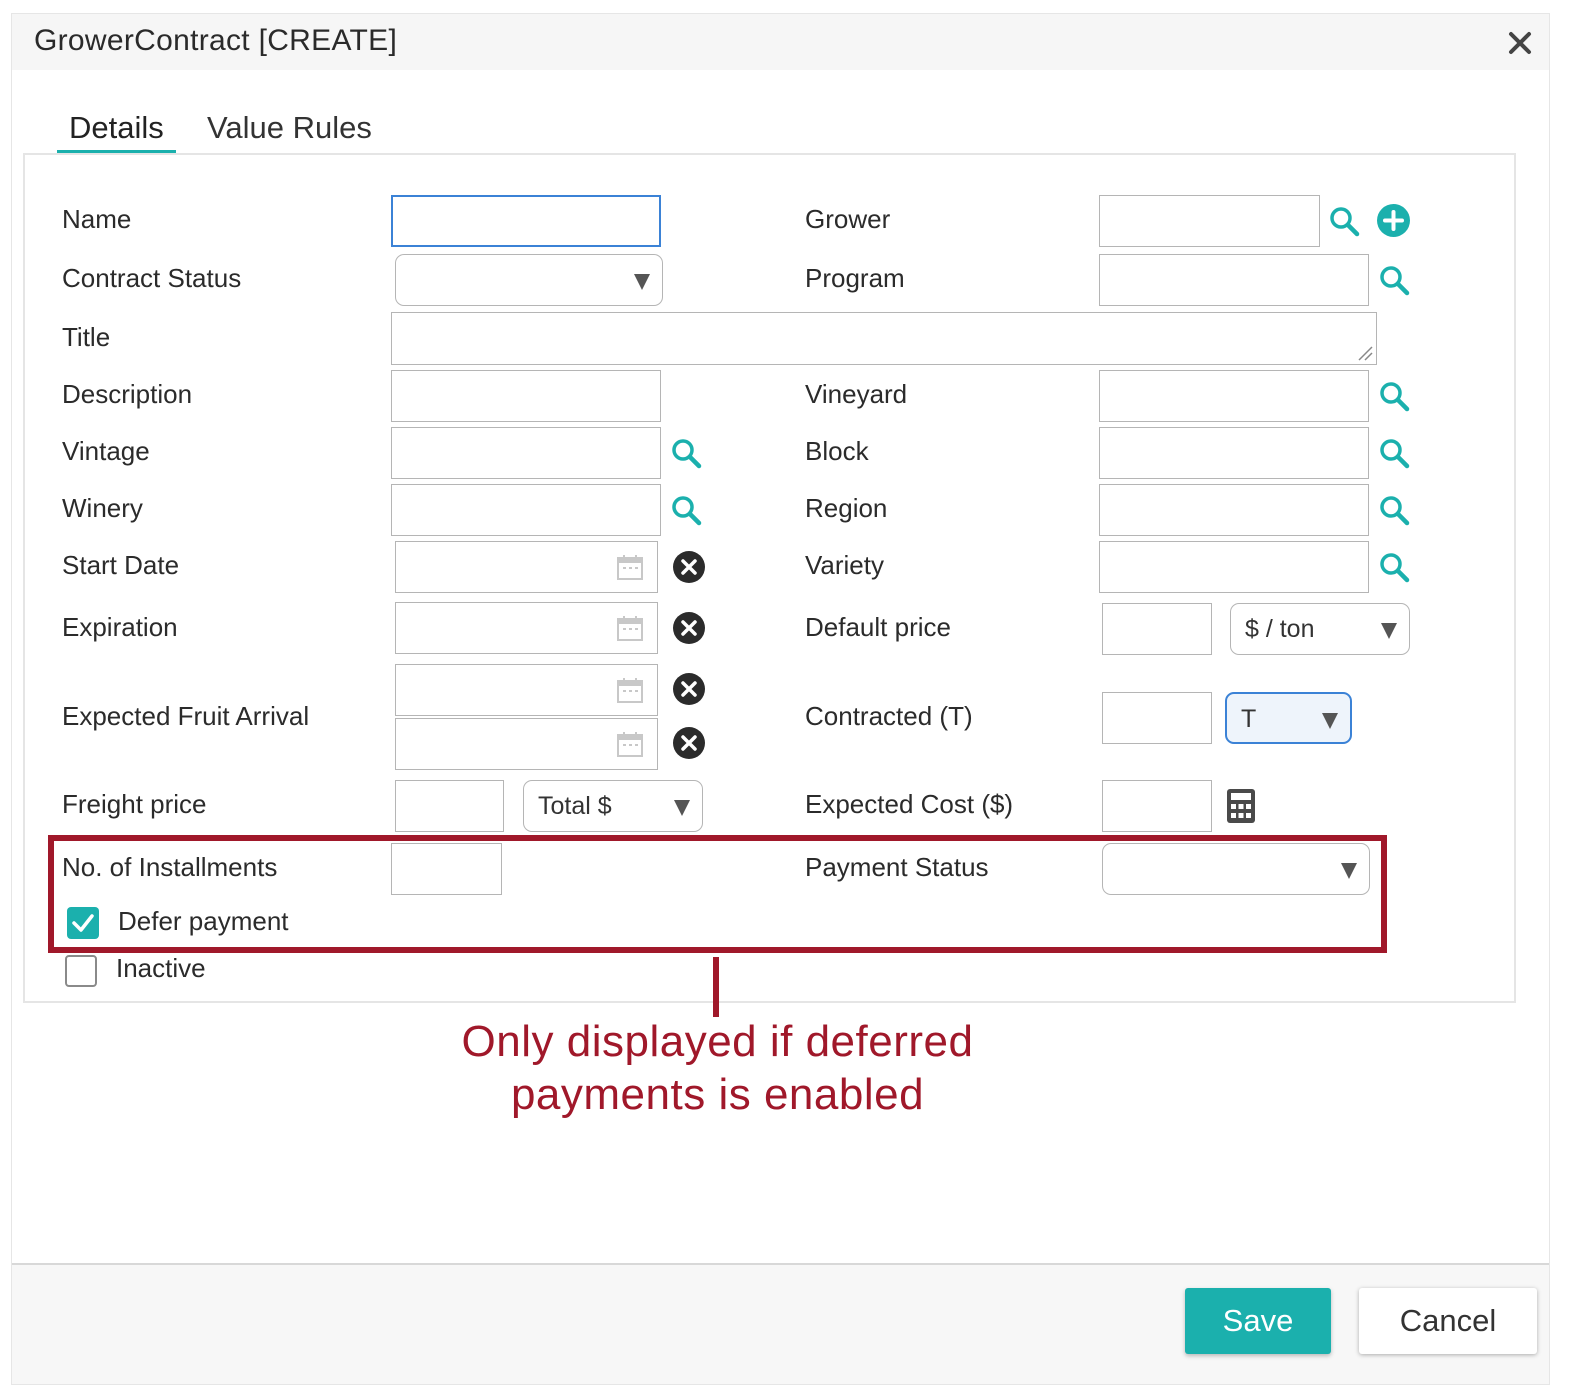 The height and width of the screenshot is (1398, 1593). Describe the element at coordinates (1344, 221) in the screenshot. I see `grower-search-icon` at that location.